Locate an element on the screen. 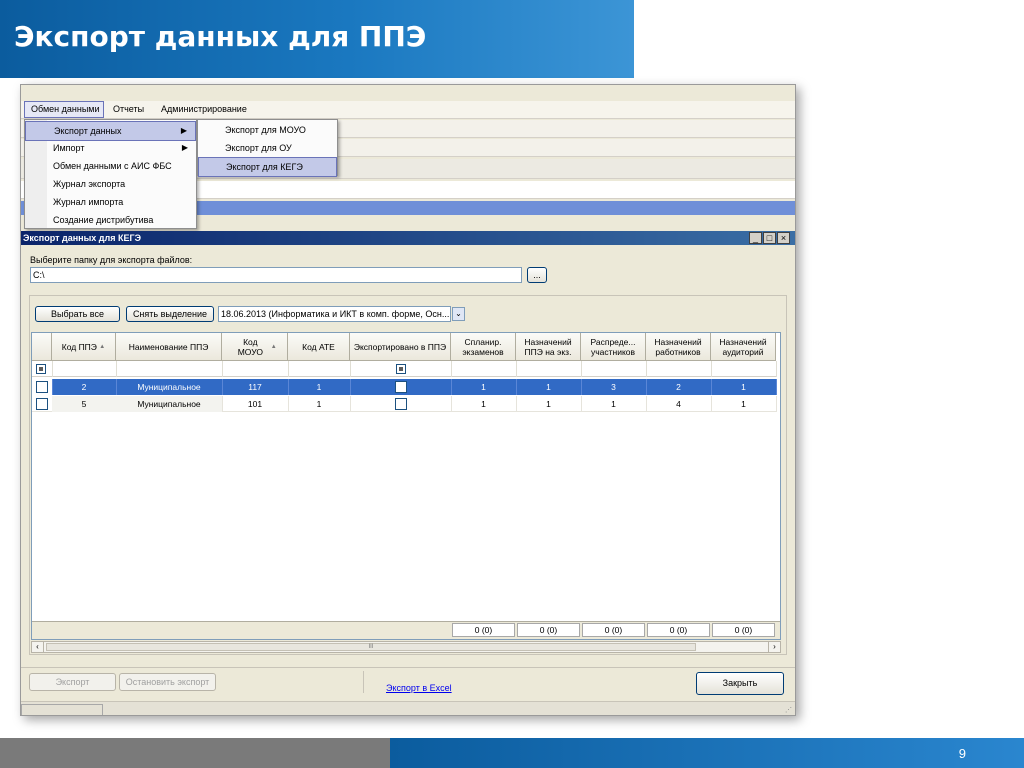 This screenshot has height=768, width=1024. scroll-thumb: III is located at coordinates (371, 647).